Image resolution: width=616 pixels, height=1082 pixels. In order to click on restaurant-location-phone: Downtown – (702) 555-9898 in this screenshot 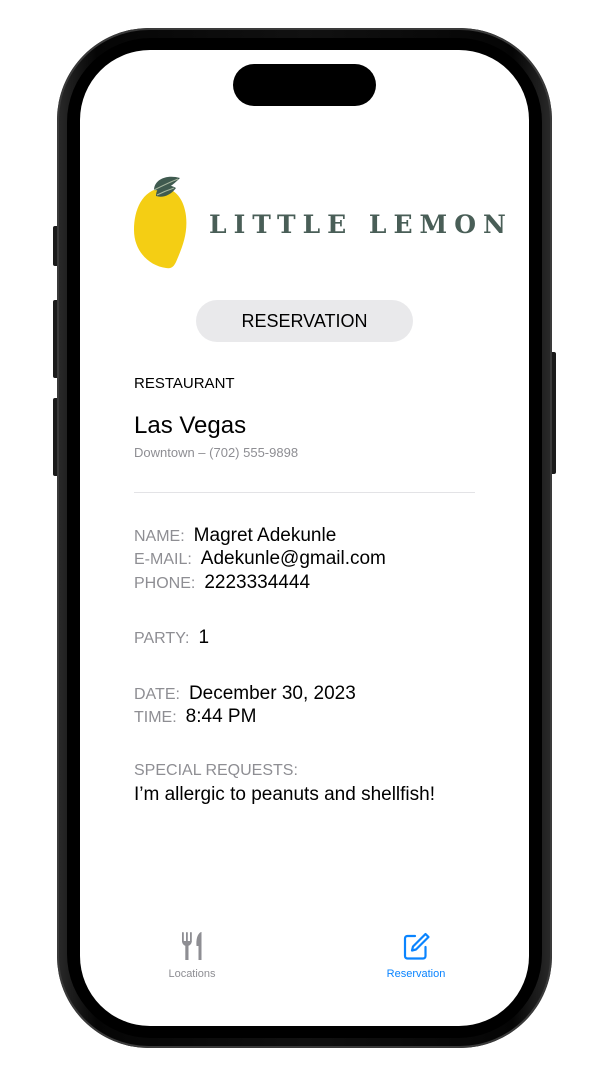, I will do `click(216, 452)`.